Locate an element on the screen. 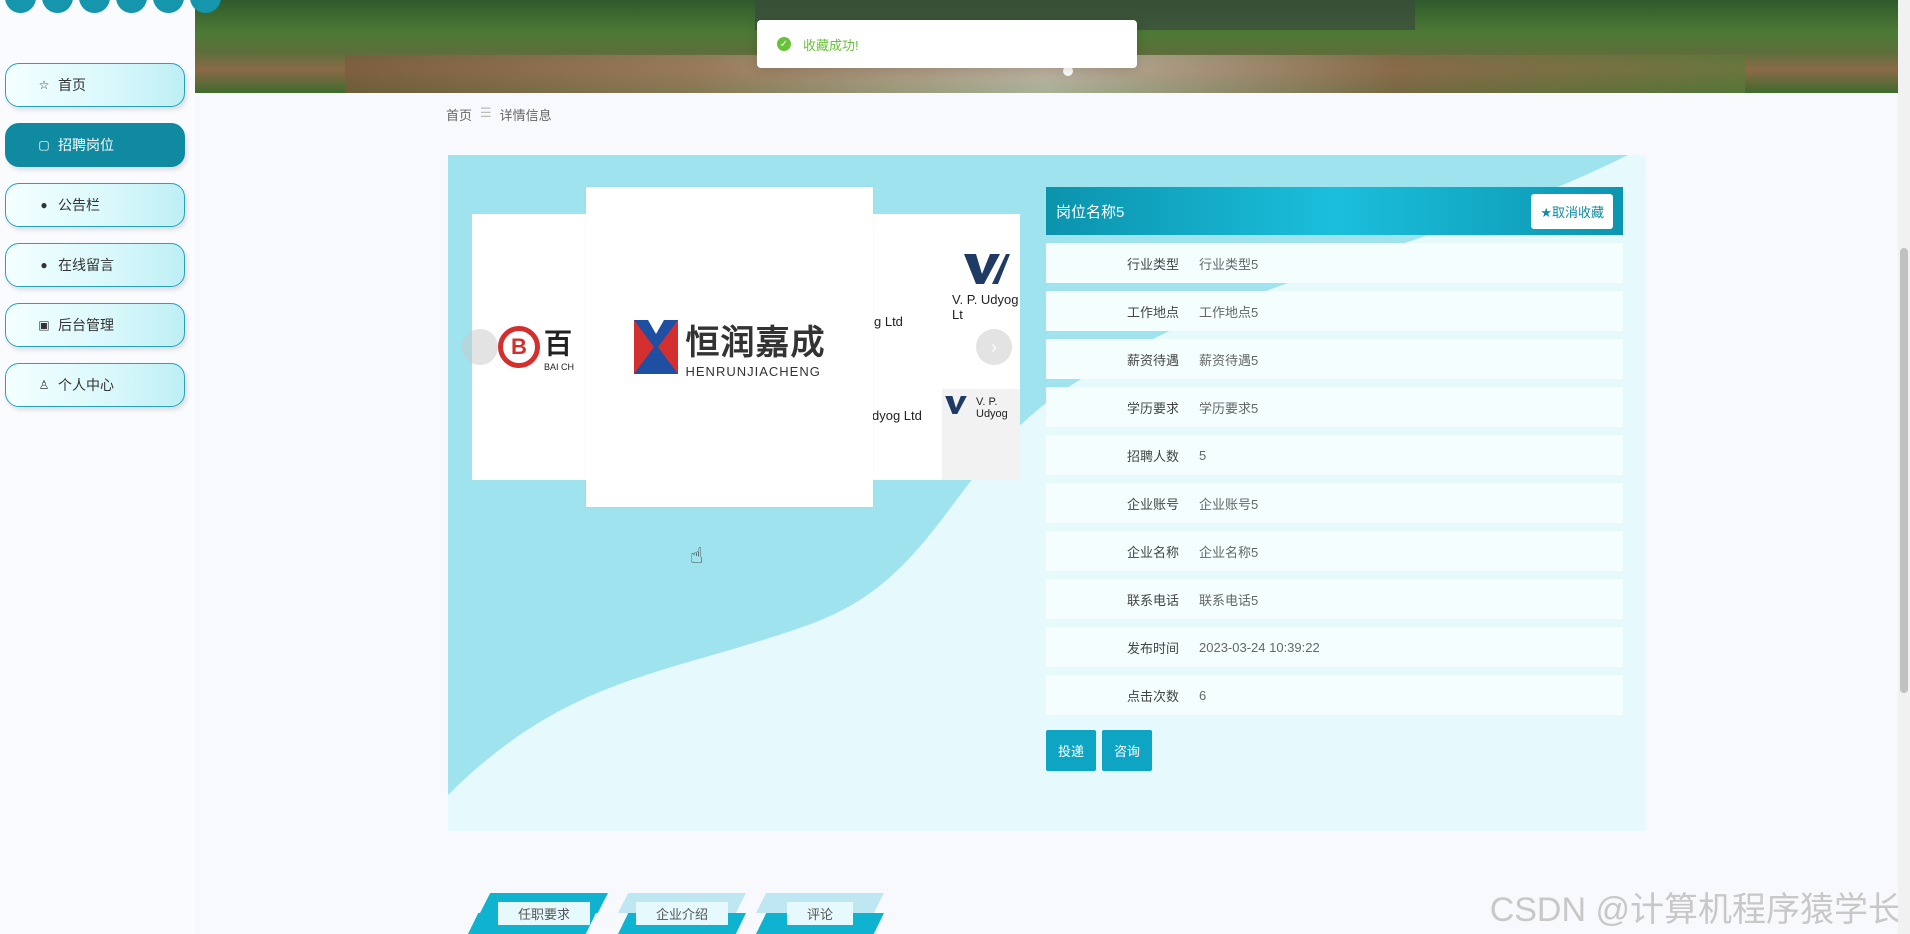 This screenshot has width=1910, height=934. scrollbar-thumb is located at coordinates (1904, 470).